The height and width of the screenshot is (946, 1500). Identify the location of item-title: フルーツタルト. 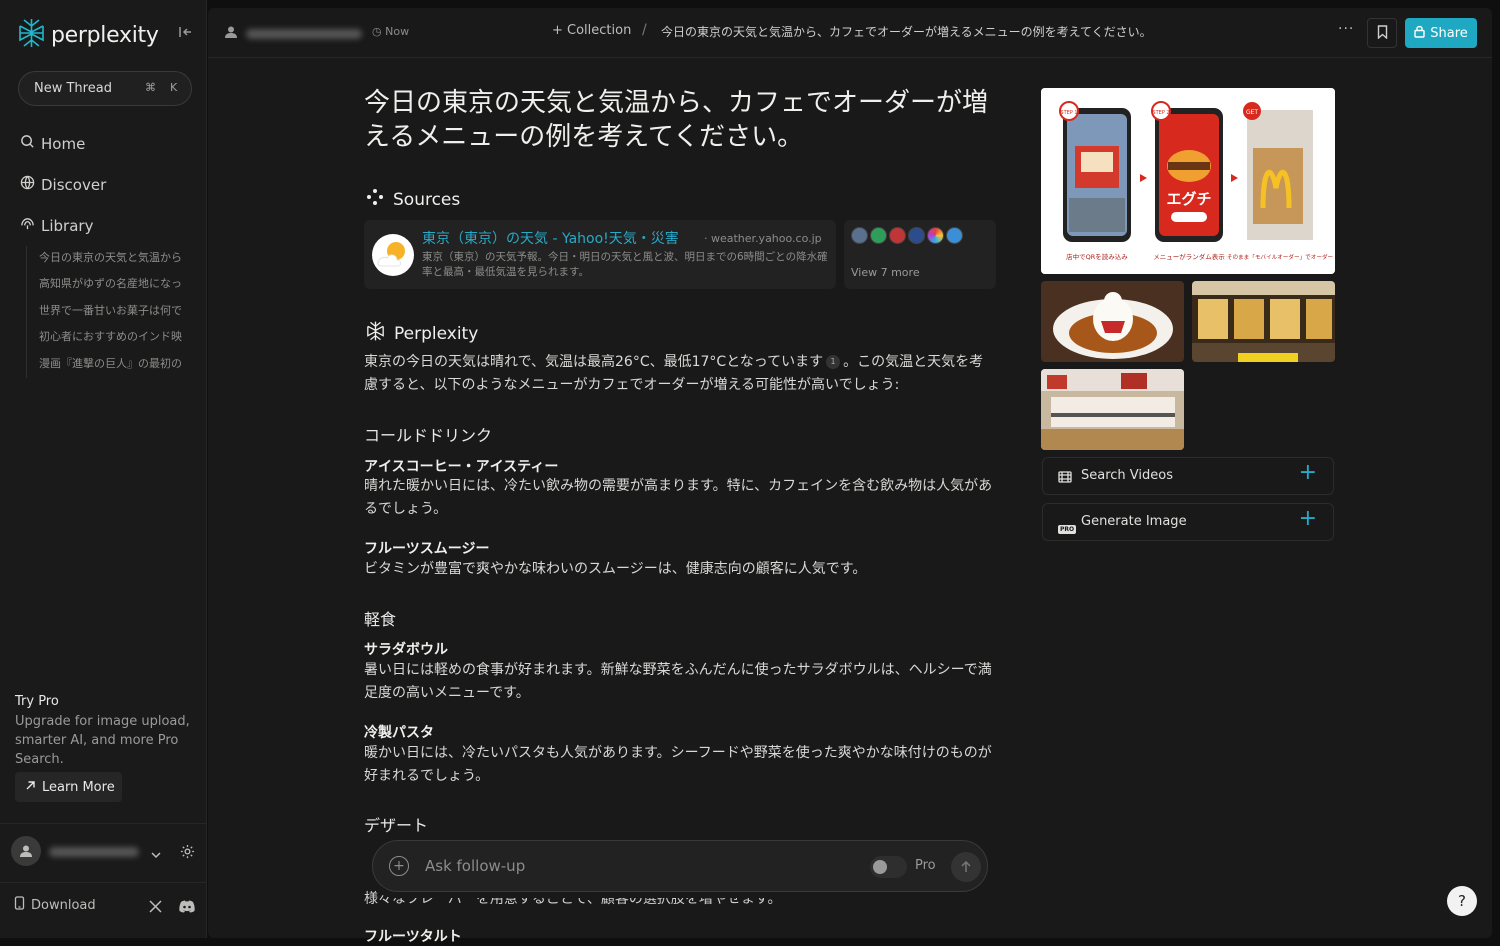
(413, 937).